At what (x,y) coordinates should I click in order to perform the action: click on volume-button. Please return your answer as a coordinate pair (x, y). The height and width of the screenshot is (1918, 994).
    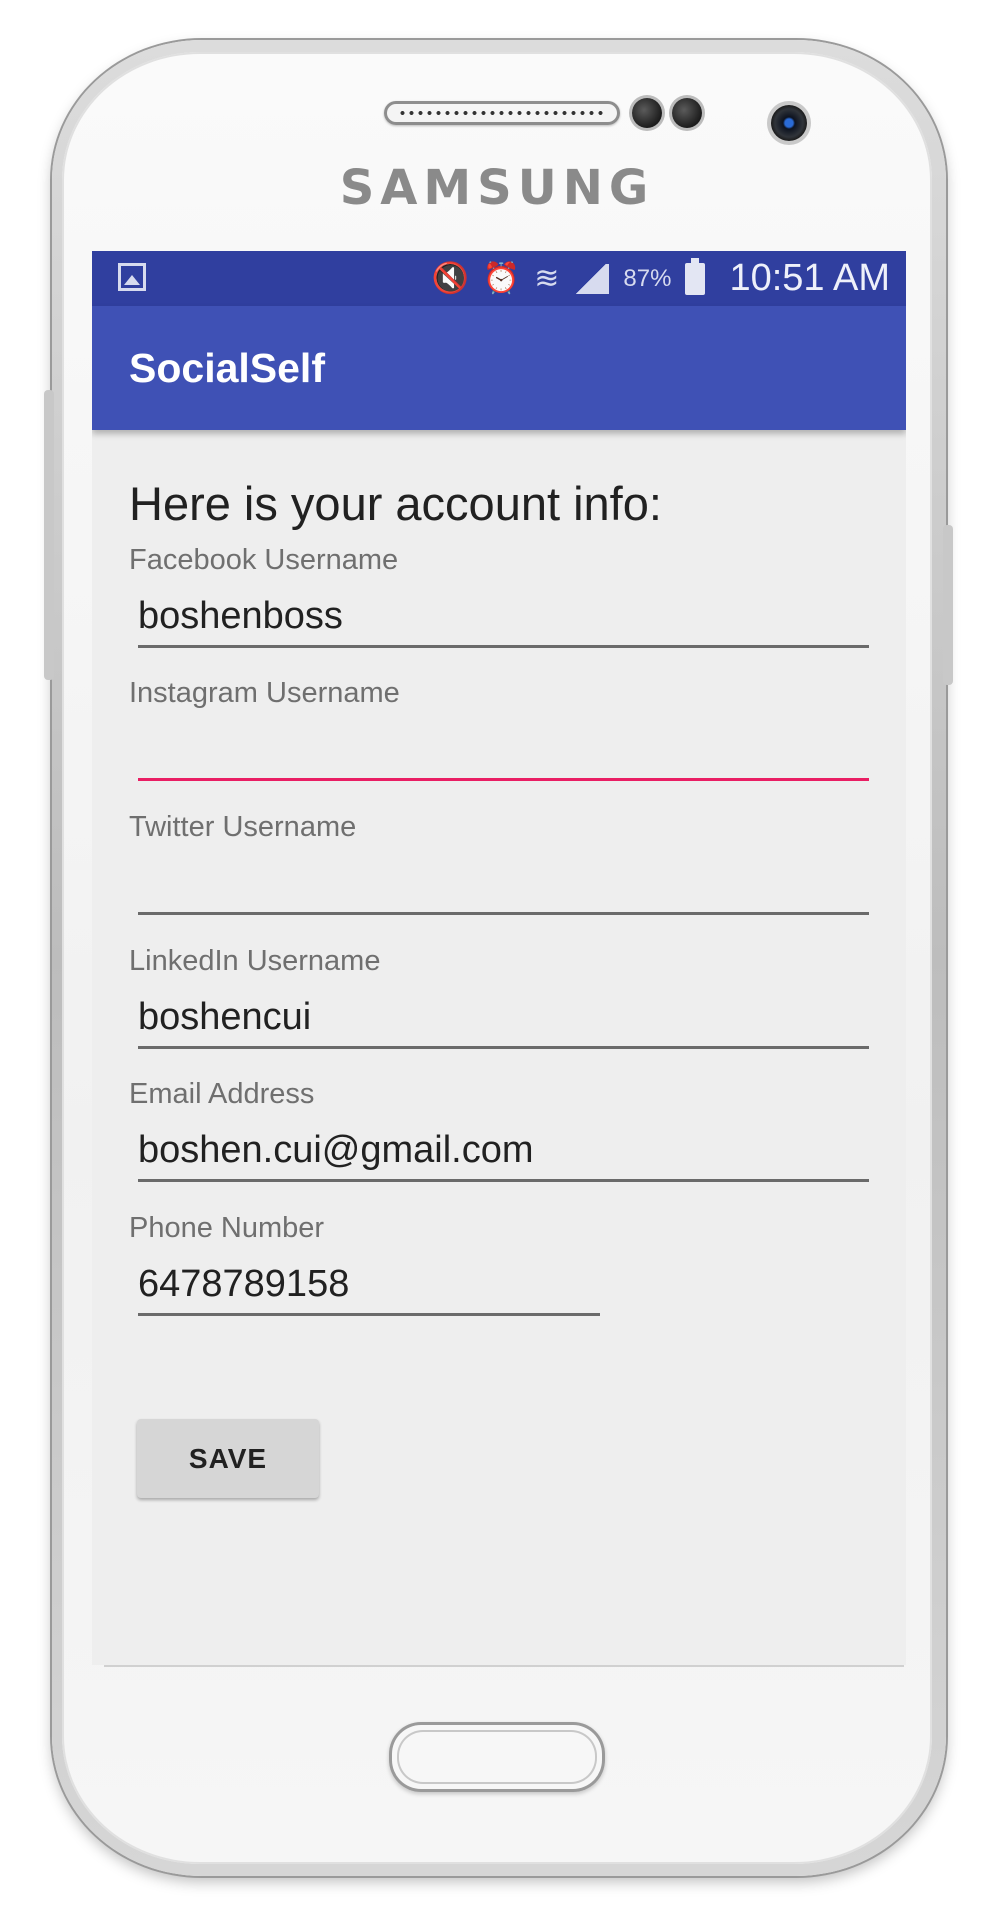
    Looking at the image, I should click on (49, 535).